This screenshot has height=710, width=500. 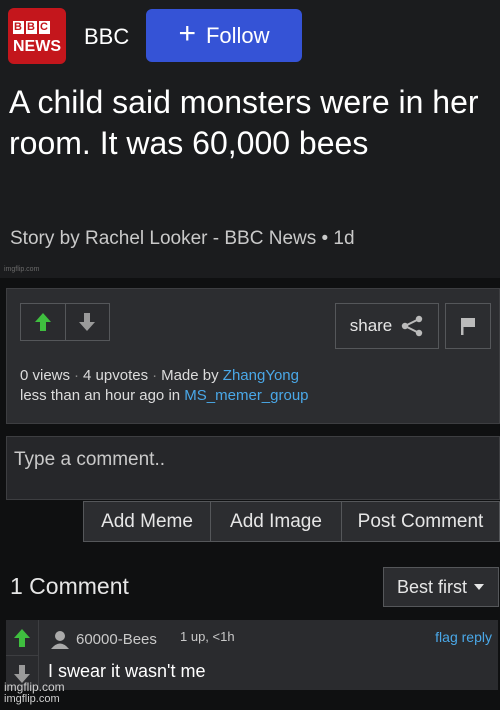 I want to click on comment-upvote-button, so click(x=22, y=637).